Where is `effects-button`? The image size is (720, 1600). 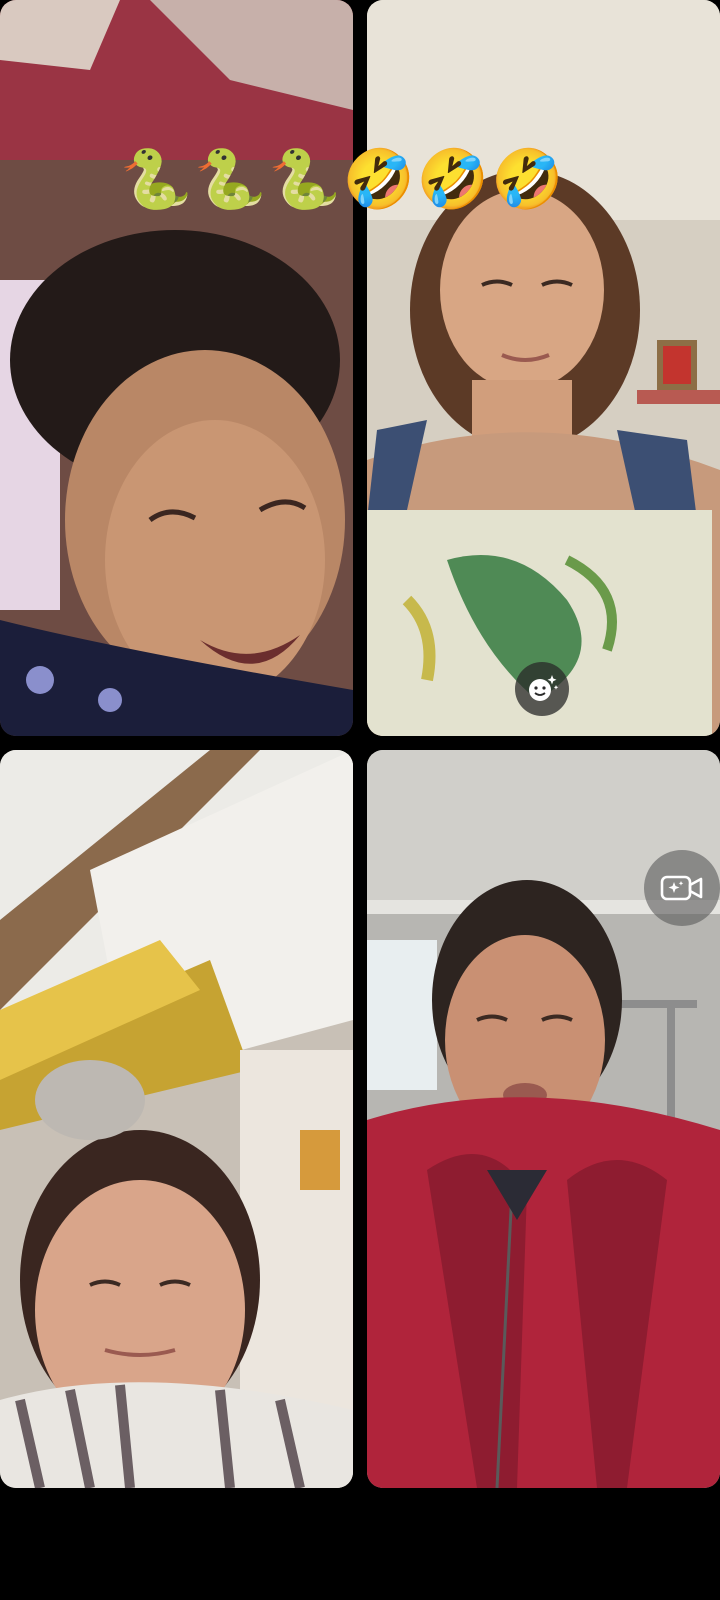
effects-button is located at coordinates (542, 689).